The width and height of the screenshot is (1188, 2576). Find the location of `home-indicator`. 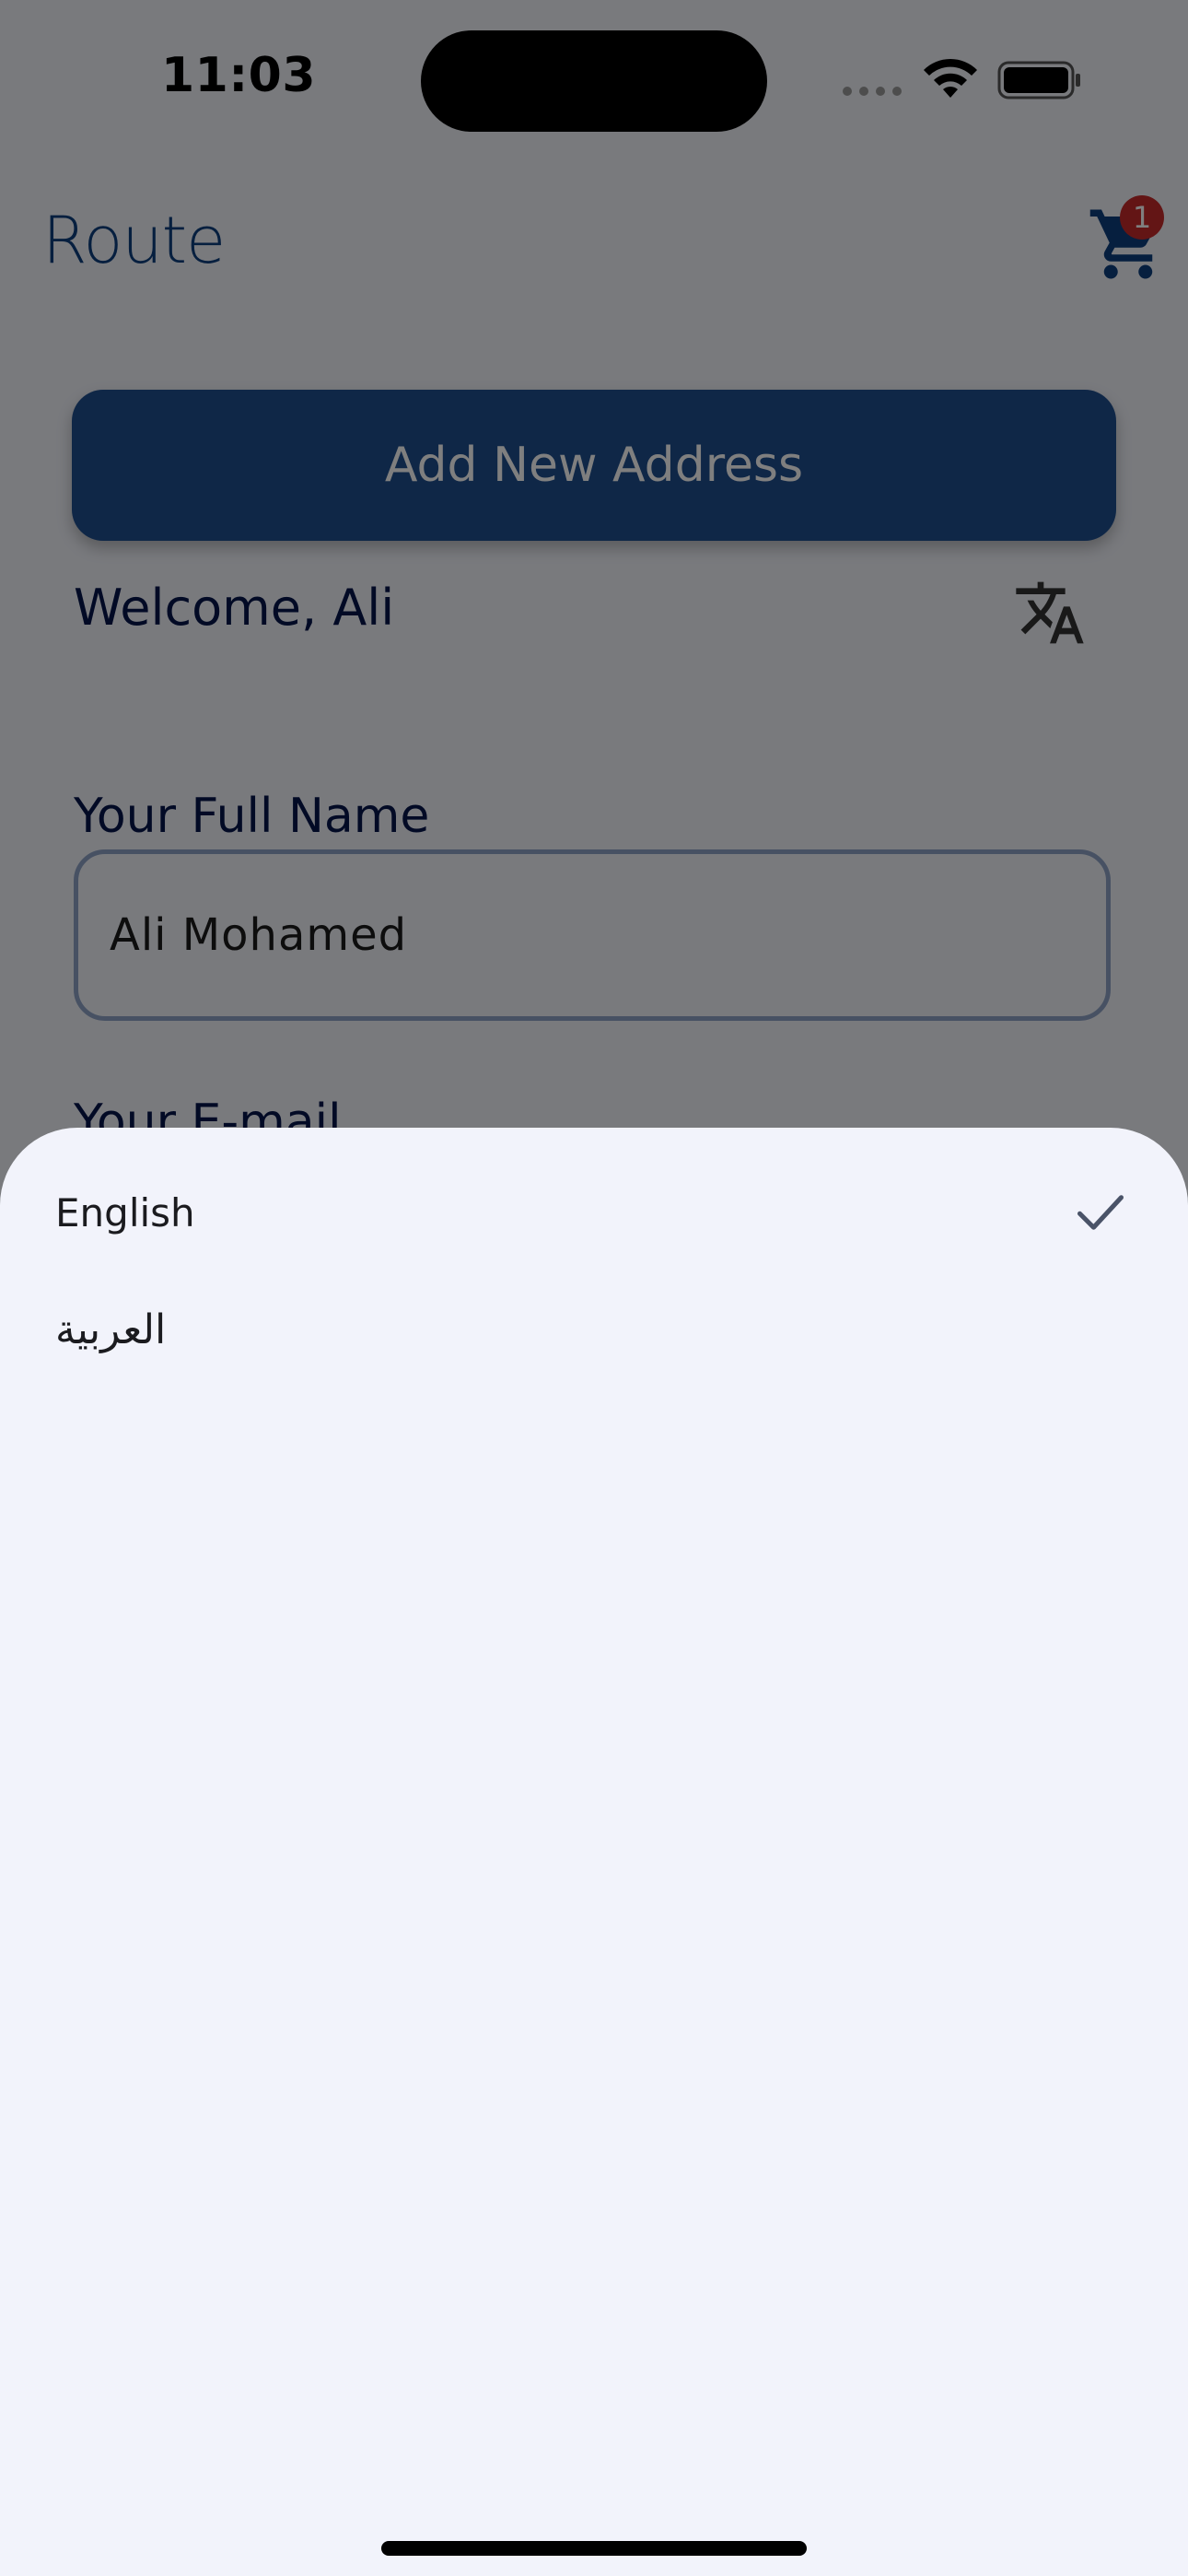

home-indicator is located at coordinates (594, 2548).